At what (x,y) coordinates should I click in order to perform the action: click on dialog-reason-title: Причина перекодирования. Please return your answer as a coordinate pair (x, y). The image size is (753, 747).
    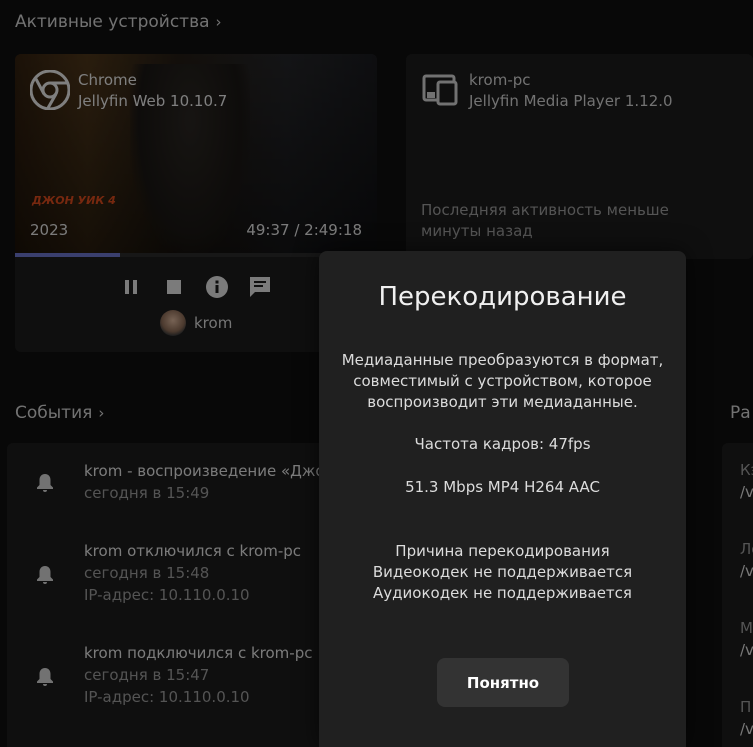
    Looking at the image, I should click on (502, 551).